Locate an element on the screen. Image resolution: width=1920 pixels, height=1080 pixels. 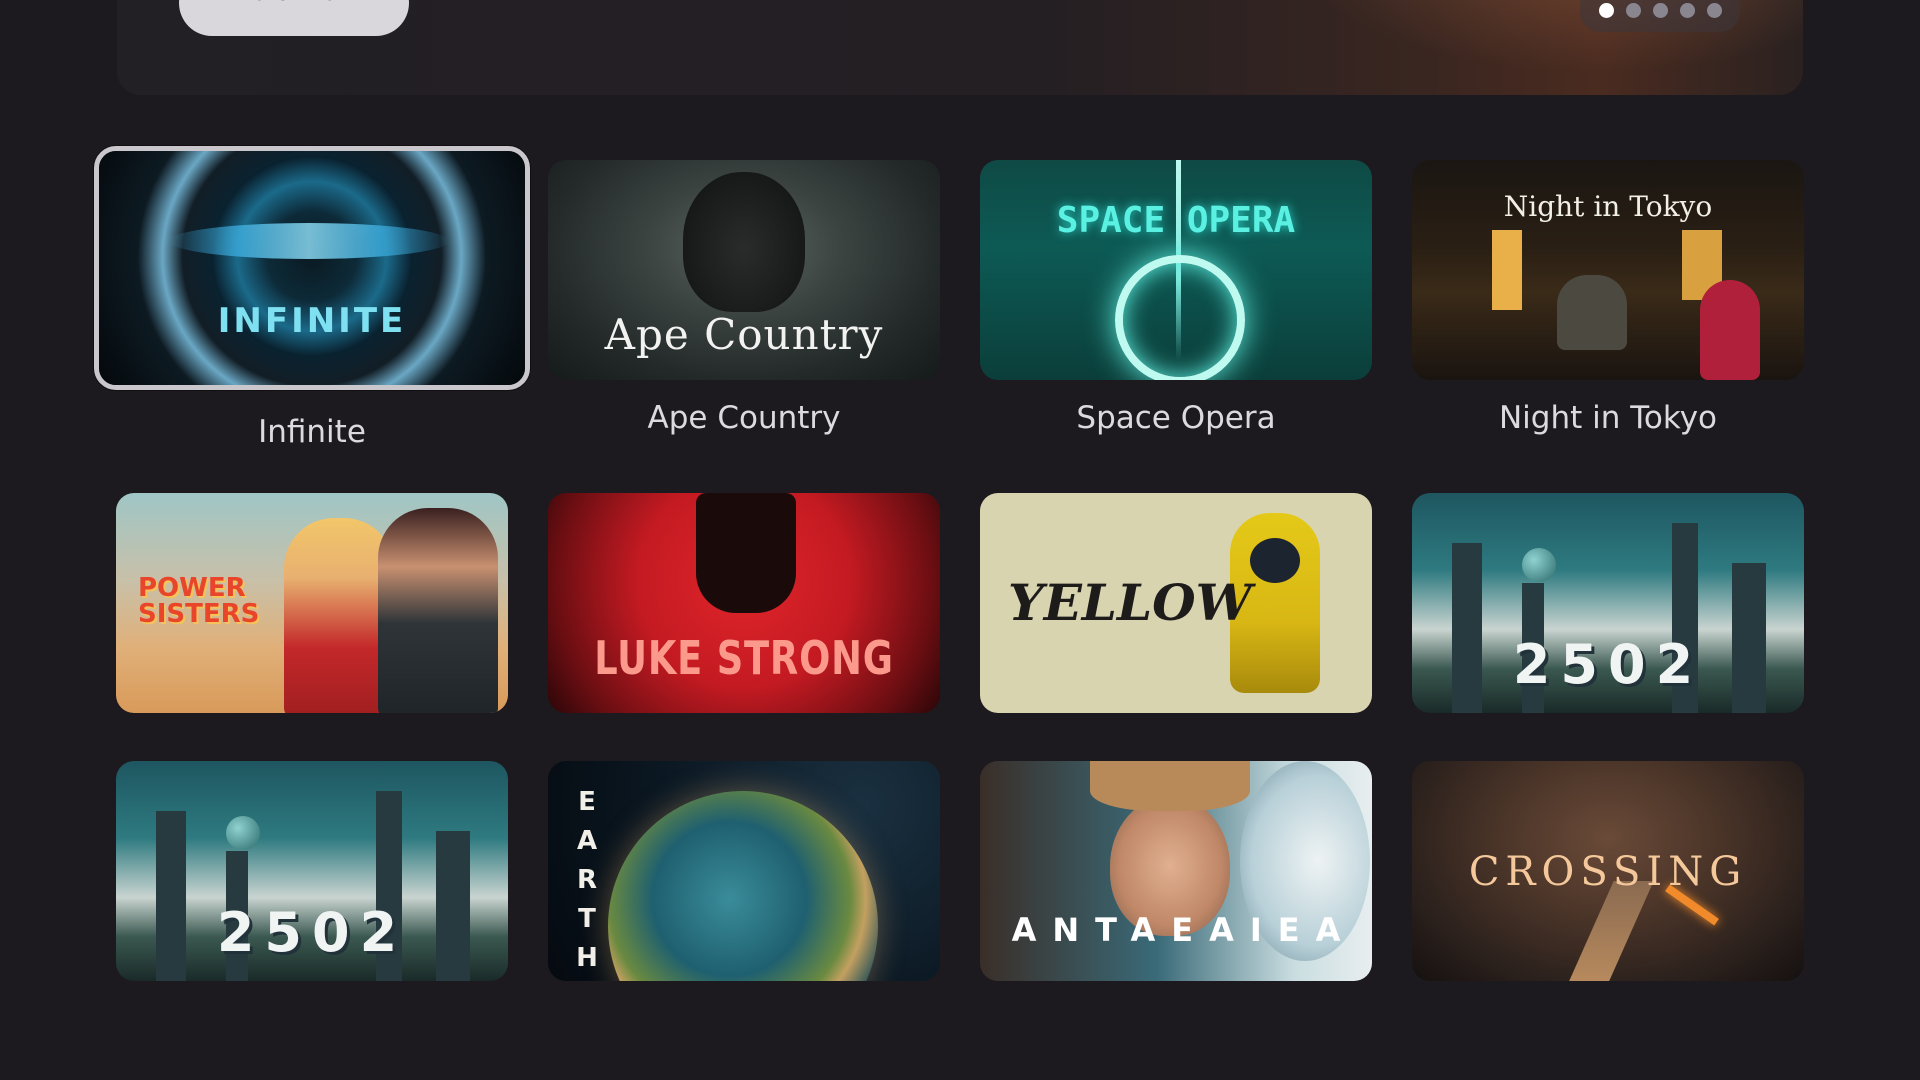
poster-art: CROSSING is located at coordinates (1608, 871).